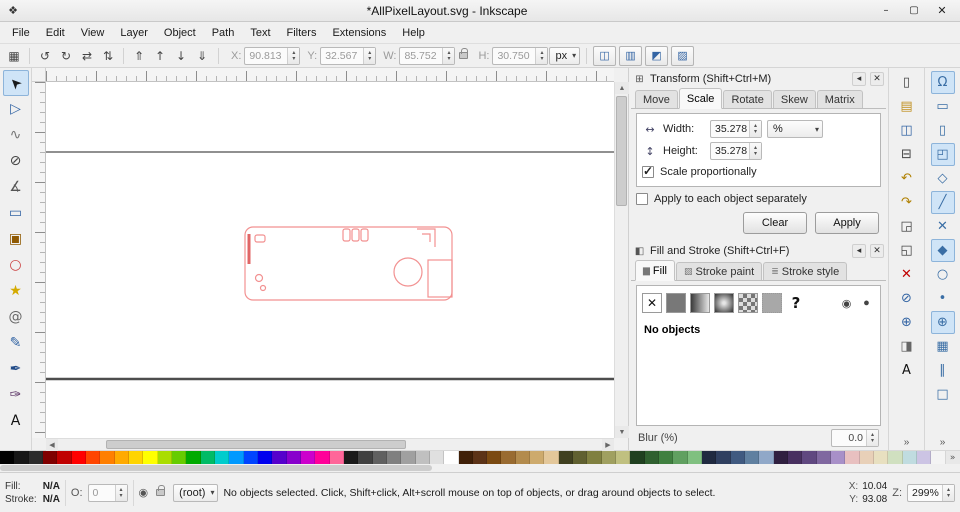 This screenshot has width=960, height=512. What do you see at coordinates (648, 171) in the screenshot?
I see `scale-proportionally-checkbox` at bounding box center [648, 171].